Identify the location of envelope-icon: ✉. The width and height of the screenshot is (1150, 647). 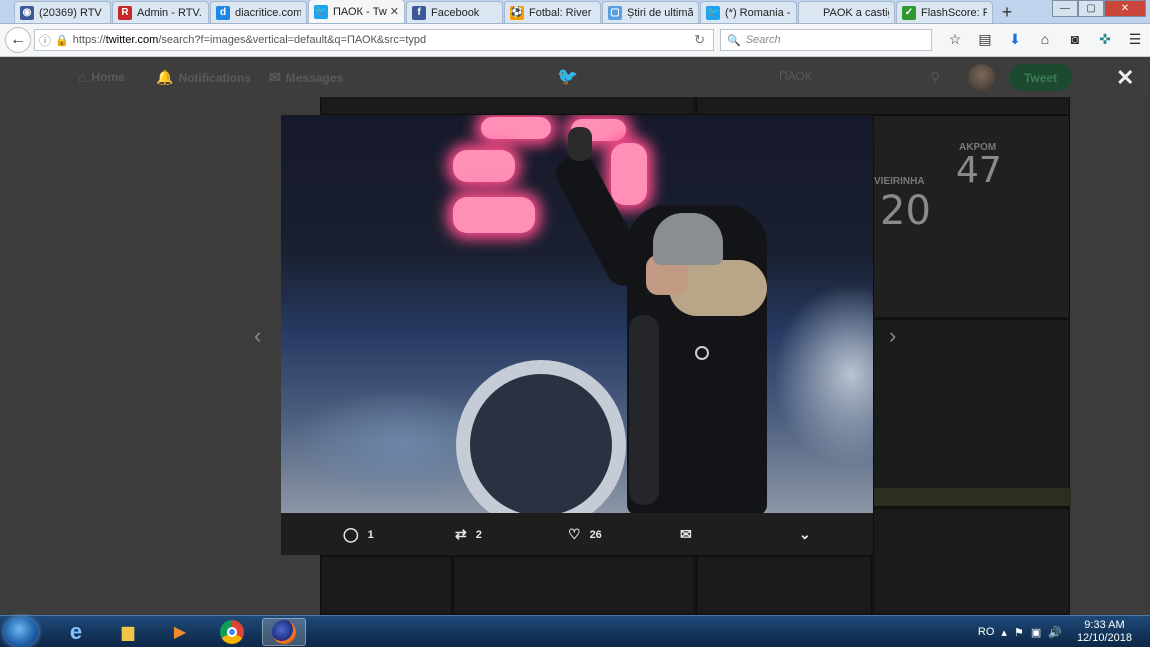
(275, 77).